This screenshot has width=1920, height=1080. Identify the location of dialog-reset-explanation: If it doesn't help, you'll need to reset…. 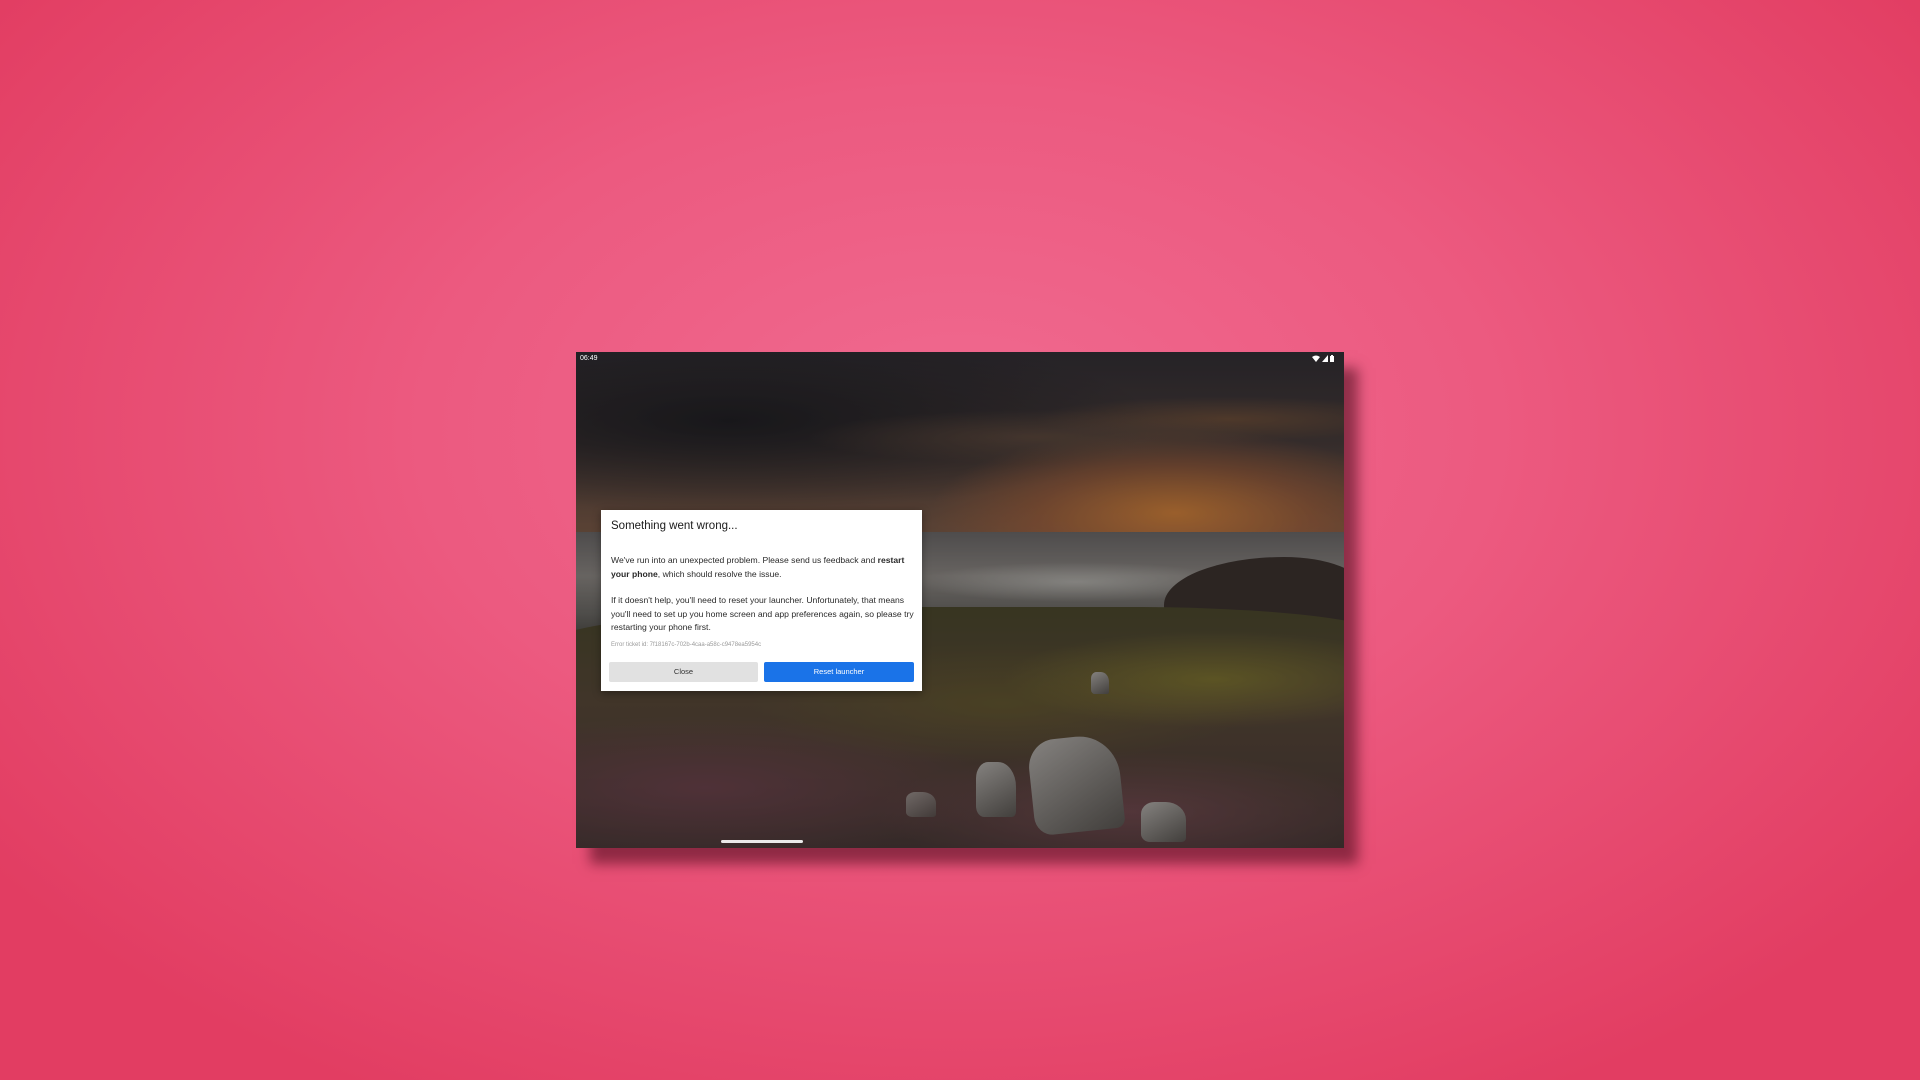
(762, 613).